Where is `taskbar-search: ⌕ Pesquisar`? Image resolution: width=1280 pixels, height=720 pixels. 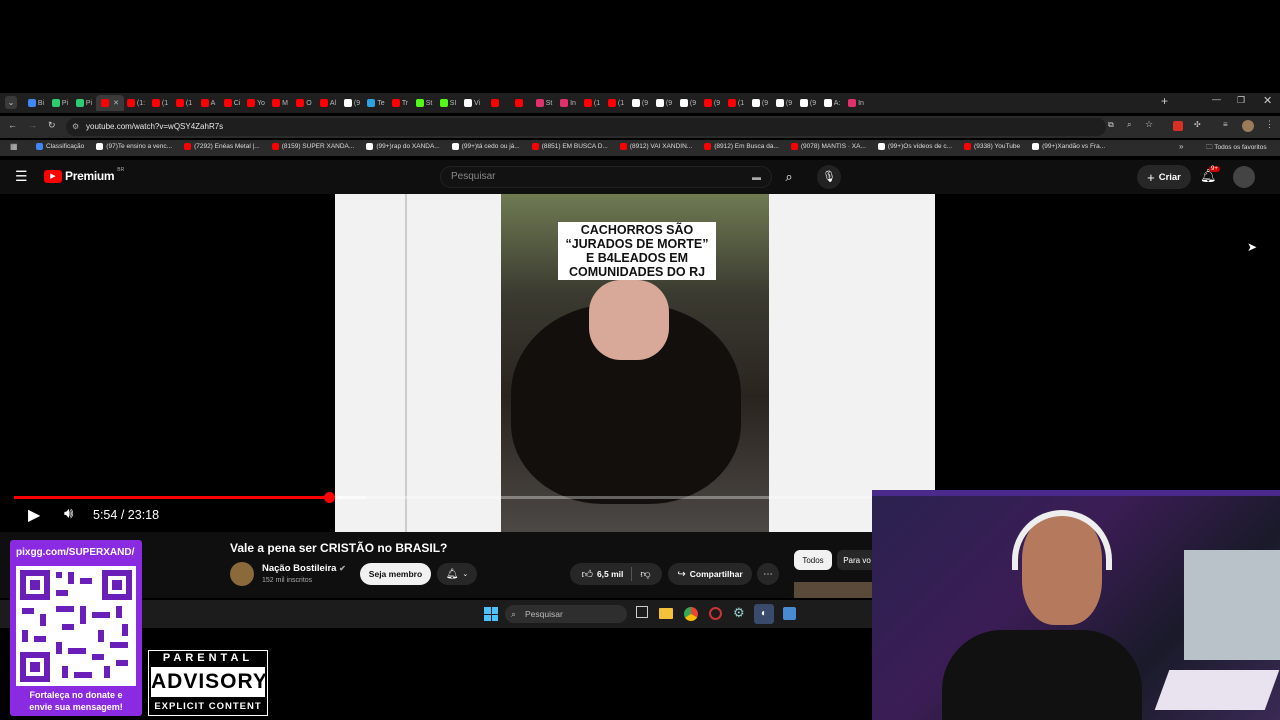
taskbar-search: ⌕ Pesquisar is located at coordinates (566, 614).